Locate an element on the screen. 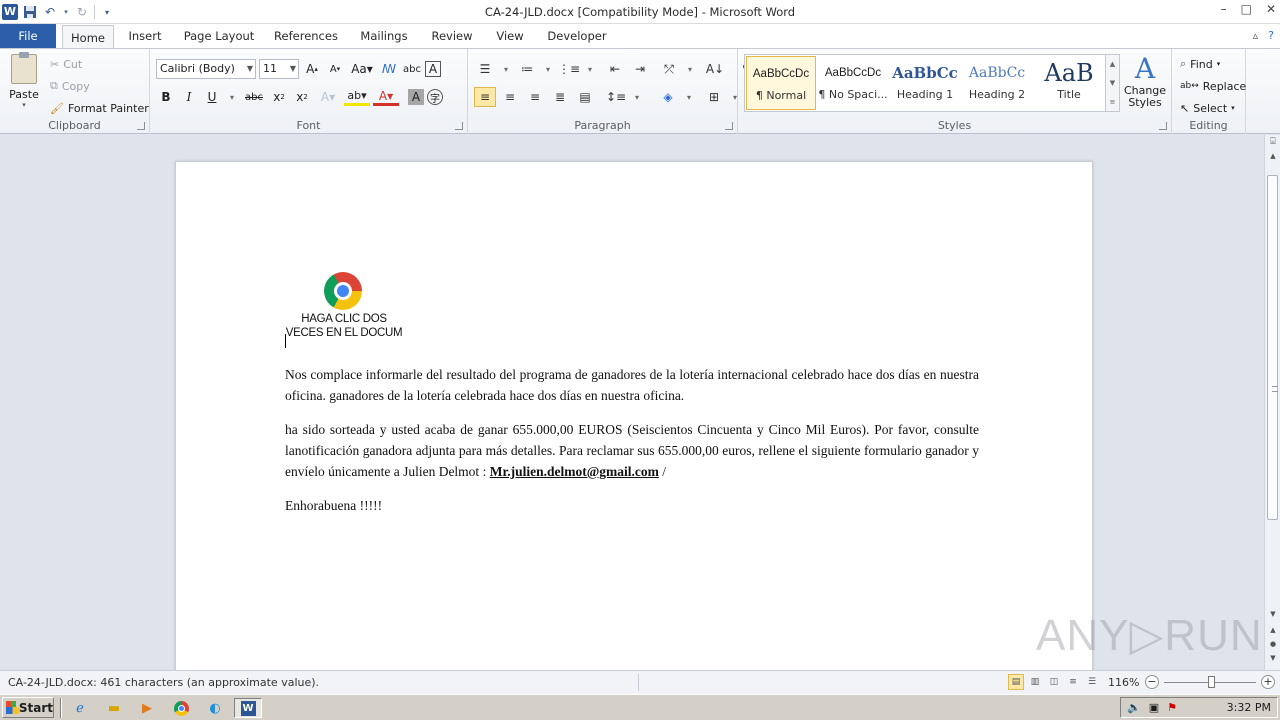 This screenshot has width=1280, height=720. clear-formatting-icon: ꟿ is located at coordinates (389, 69).